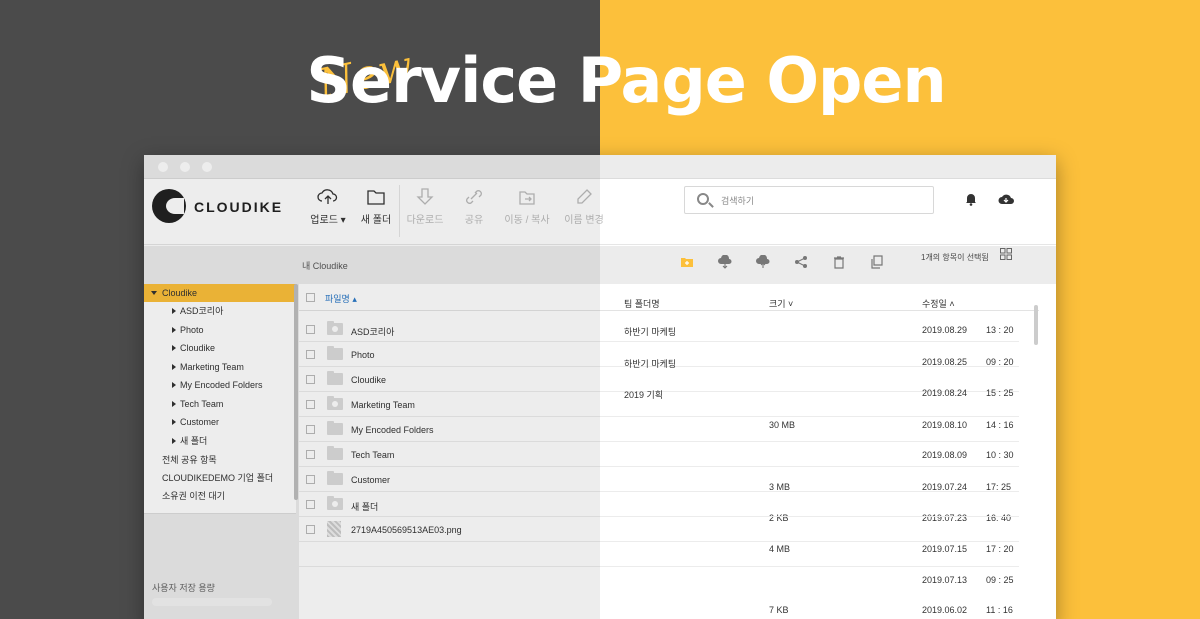 The width and height of the screenshot is (1200, 619). I want to click on tree-item-label: 전체 공유 항목, so click(189, 460).